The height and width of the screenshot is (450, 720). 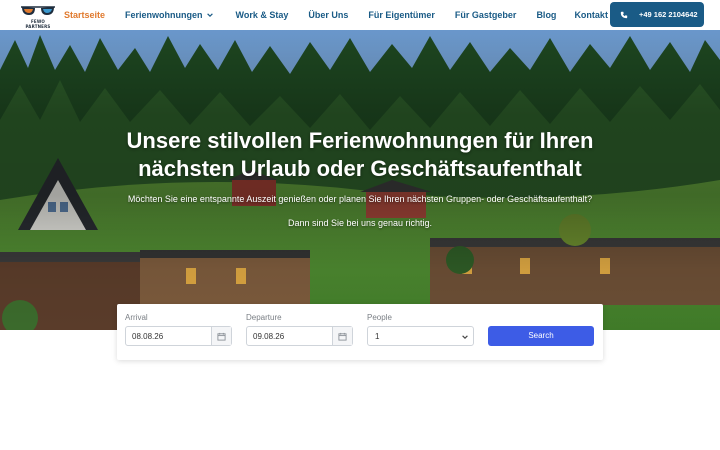 What do you see at coordinates (38, 24) in the screenshot?
I see `brand-logo-text: FEWO PARTNERS` at bounding box center [38, 24].